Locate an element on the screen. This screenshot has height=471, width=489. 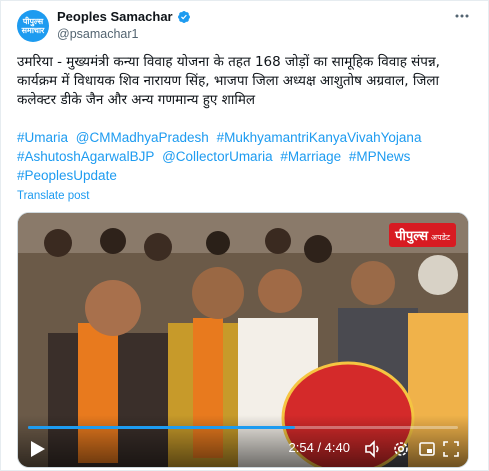
watermark-main-text: पीपुल्स is located at coordinates (412, 236).